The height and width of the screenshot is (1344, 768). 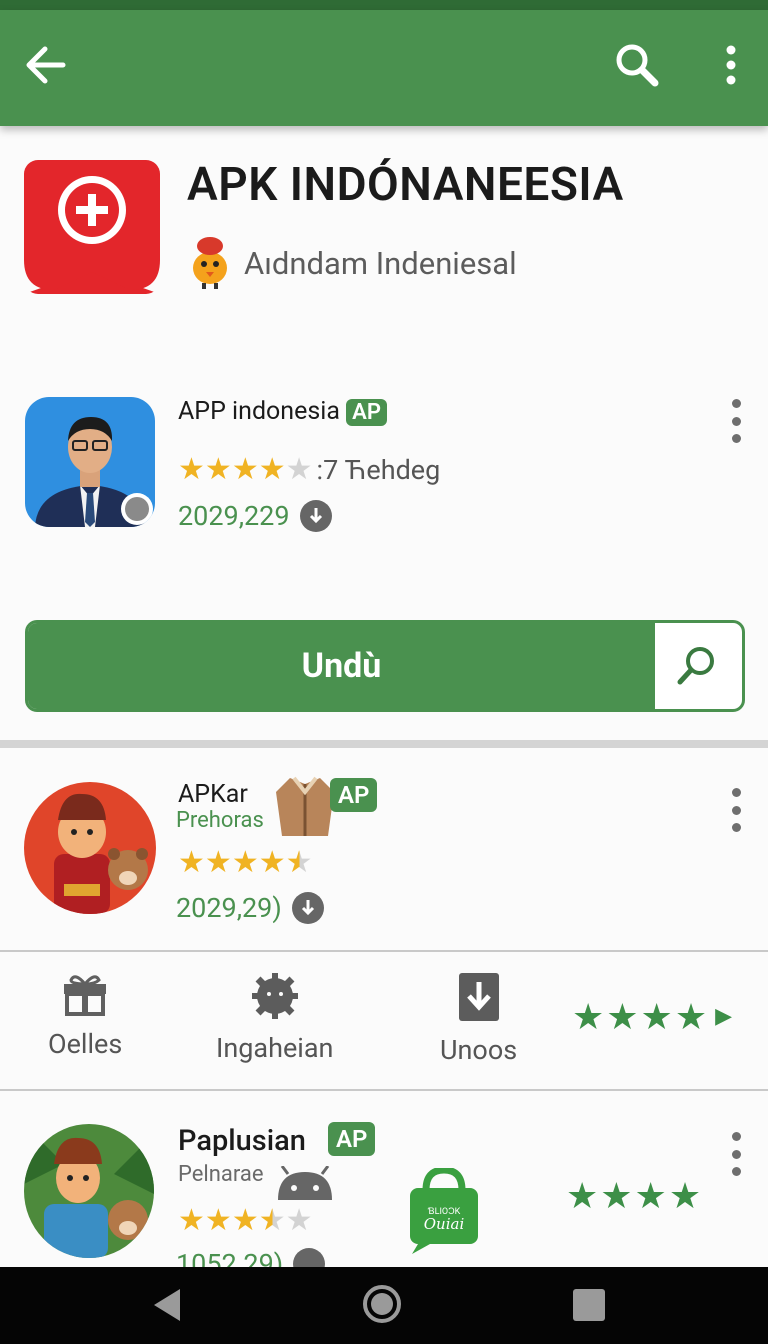 I want to click on category-oelles: Oelles, so click(x=85, y=1016).